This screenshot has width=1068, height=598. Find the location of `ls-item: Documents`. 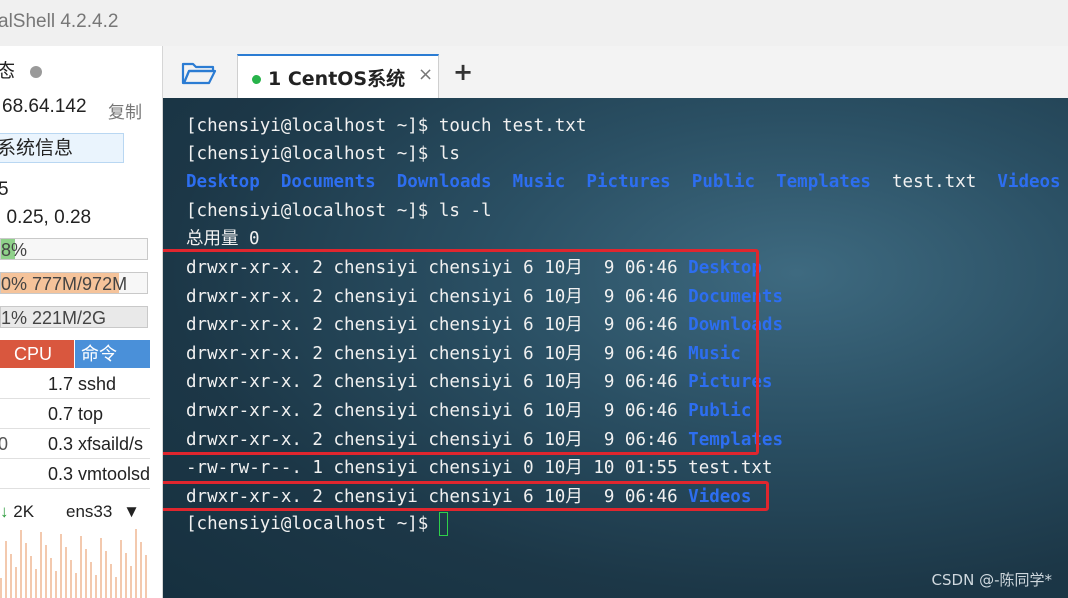

ls-item: Documents is located at coordinates (328, 182).